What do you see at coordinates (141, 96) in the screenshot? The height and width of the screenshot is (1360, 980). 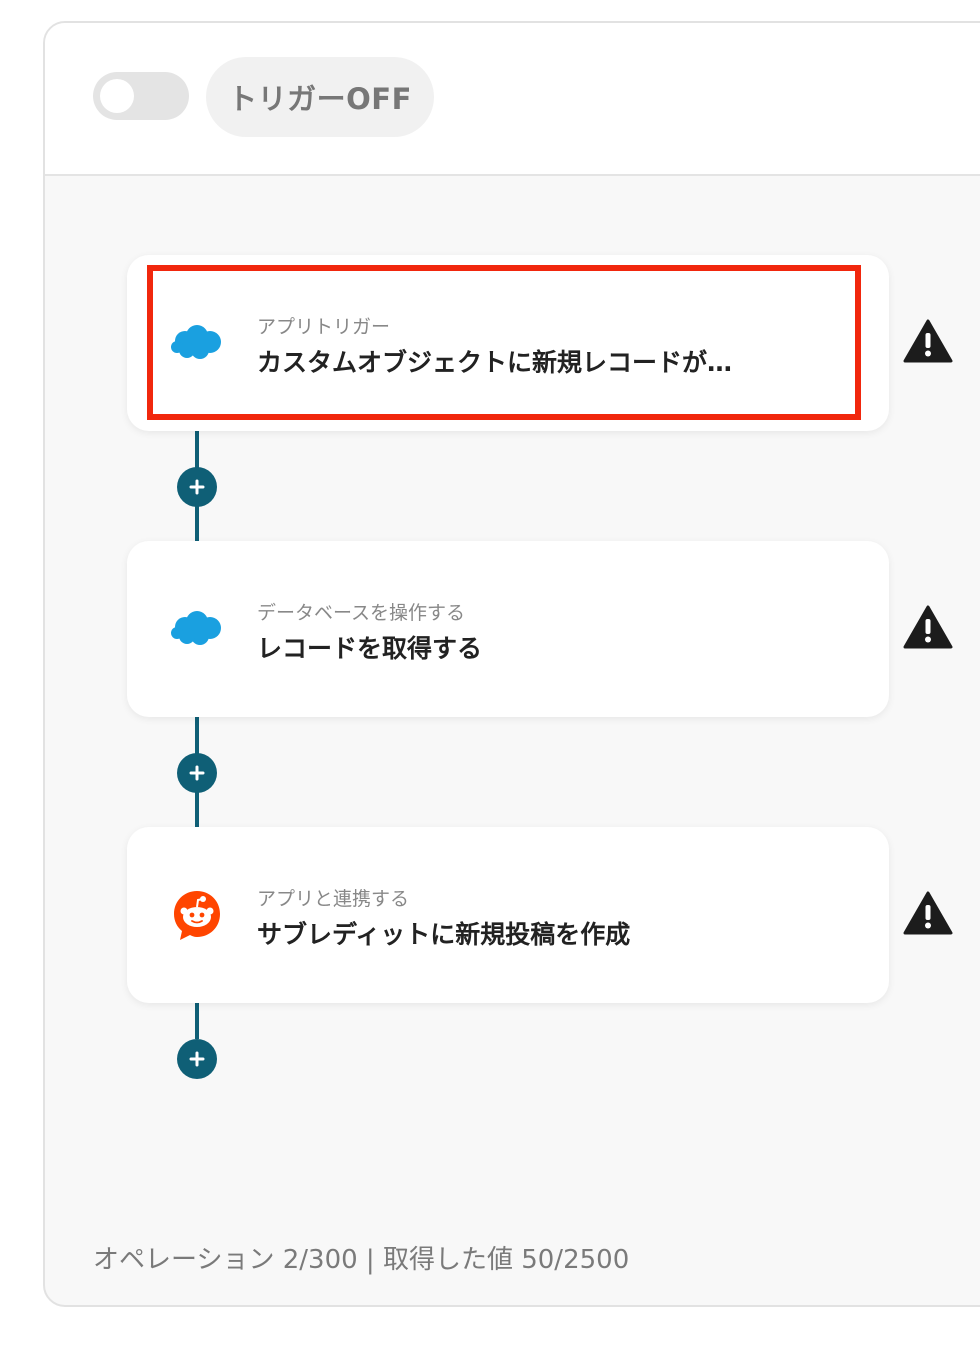 I see `trigger-toggle` at bounding box center [141, 96].